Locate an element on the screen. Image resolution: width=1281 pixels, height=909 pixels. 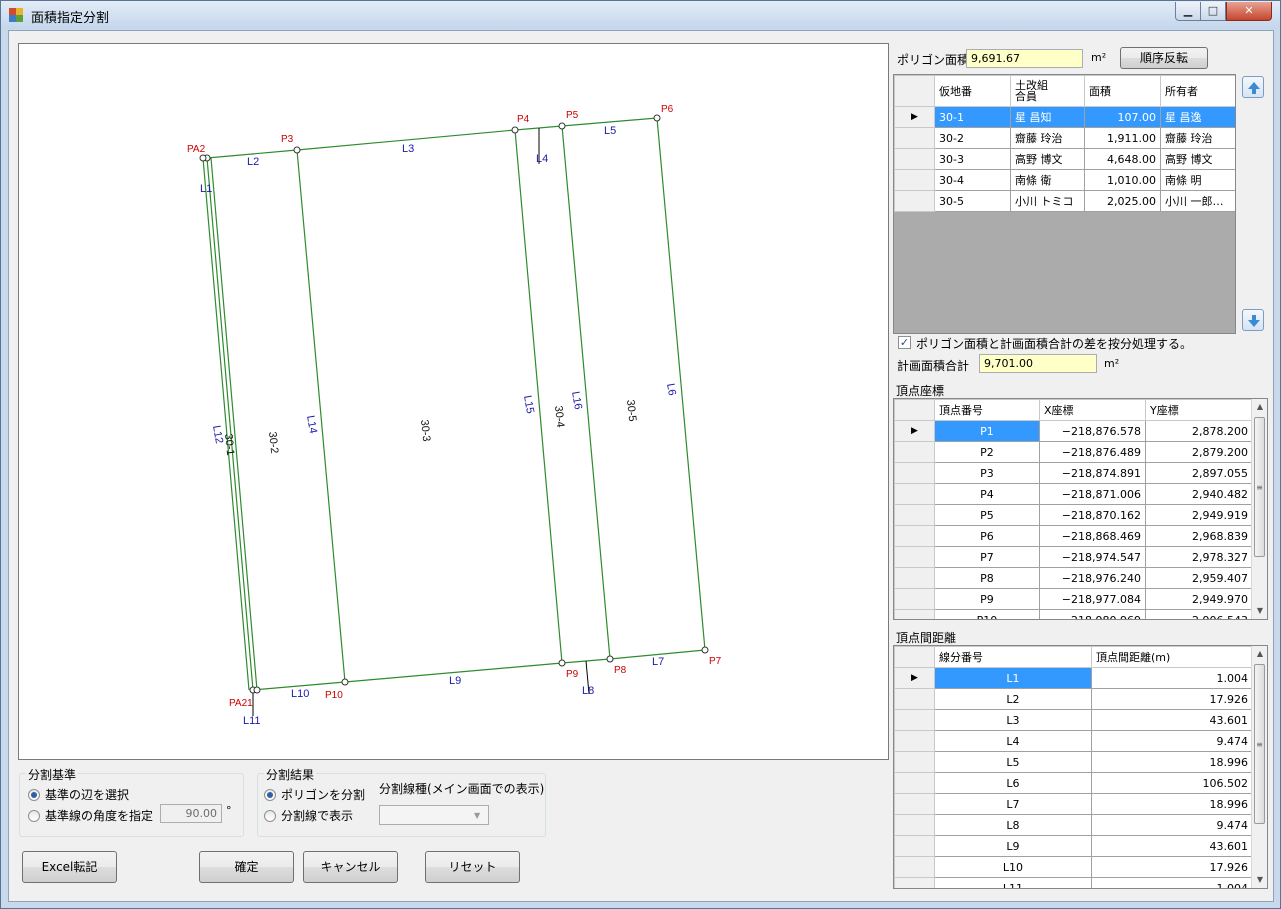
table-cell: P10 is located at coordinates (987, 614).